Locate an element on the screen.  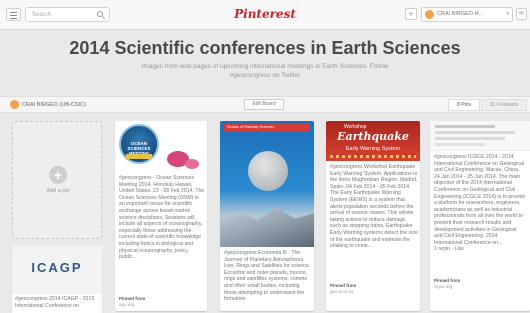
add-pin-plus-icon: + is located at coordinates (58, 175).